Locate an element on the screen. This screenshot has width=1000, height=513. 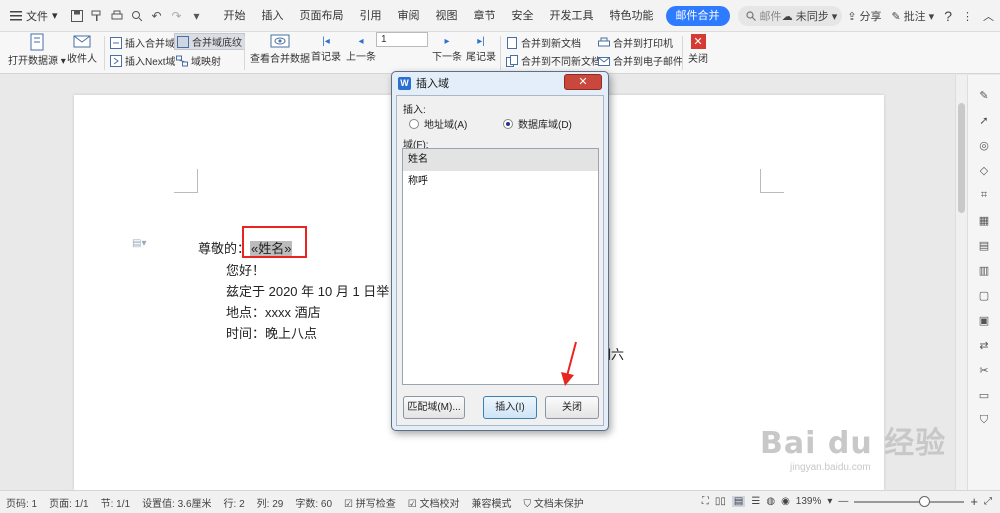
web-view-icon: ◍ is located at coordinates (770, 501).